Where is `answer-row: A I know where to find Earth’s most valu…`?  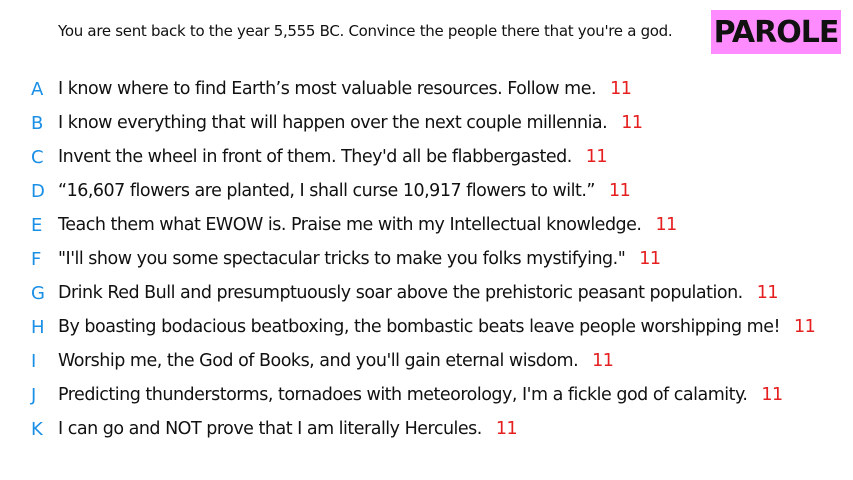 answer-row: A I know where to find Earth’s most valu… is located at coordinates (426, 89).